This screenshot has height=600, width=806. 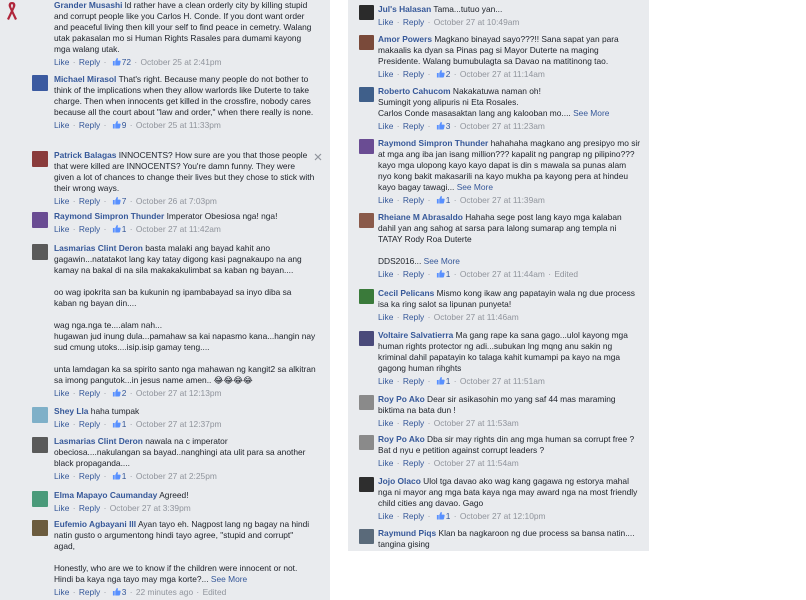 What do you see at coordinates (178, 125) in the screenshot?
I see `comment-timestamp: October 25 at 11:33pm` at bounding box center [178, 125].